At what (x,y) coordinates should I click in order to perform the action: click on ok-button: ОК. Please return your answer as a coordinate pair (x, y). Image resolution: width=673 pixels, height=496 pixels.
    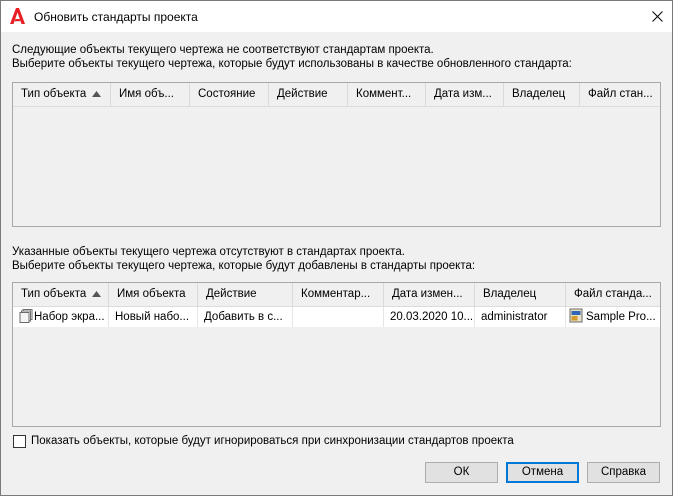
    Looking at the image, I should click on (461, 472).